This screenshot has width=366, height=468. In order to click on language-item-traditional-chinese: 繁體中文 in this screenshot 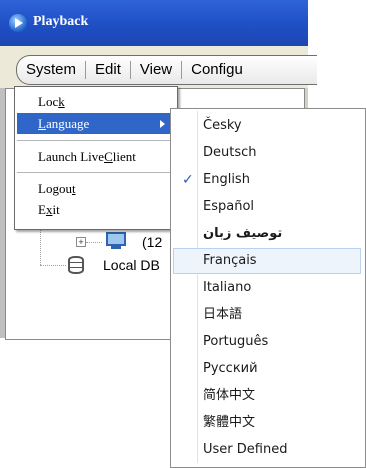, I will do `click(267, 423)`.